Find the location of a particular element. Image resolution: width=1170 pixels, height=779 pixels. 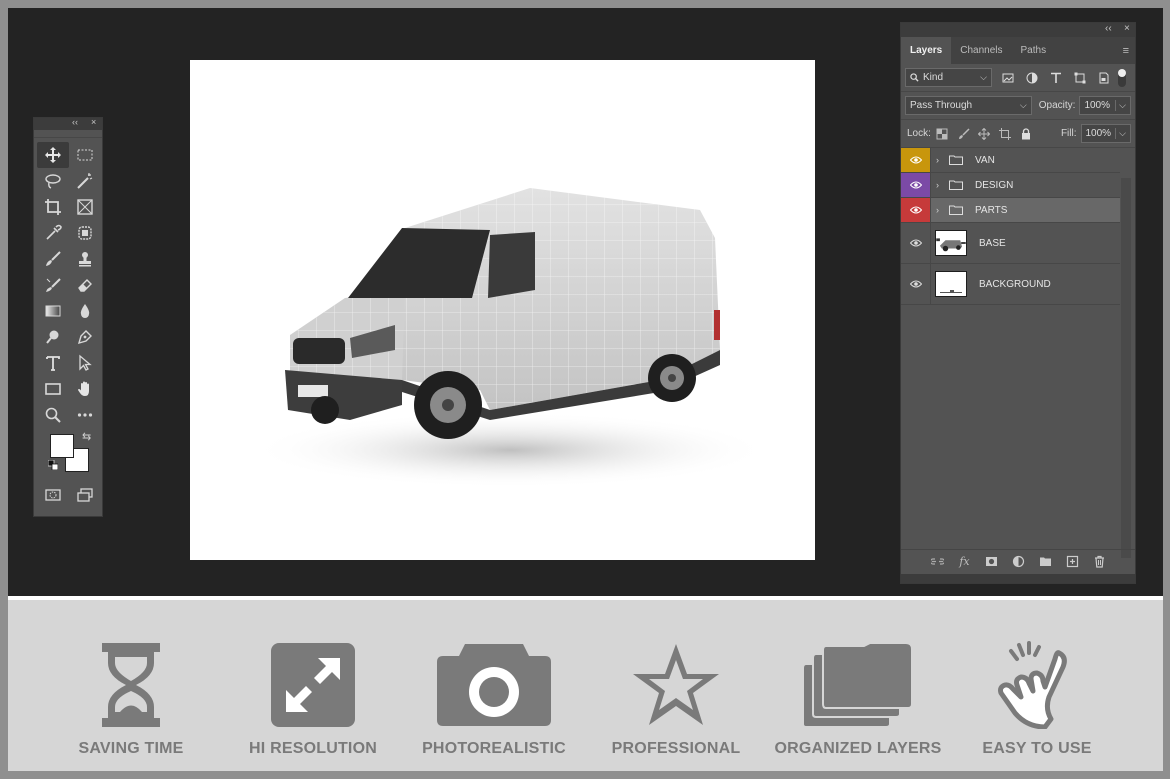

lock-transparent-icon is located at coordinates (942, 134).